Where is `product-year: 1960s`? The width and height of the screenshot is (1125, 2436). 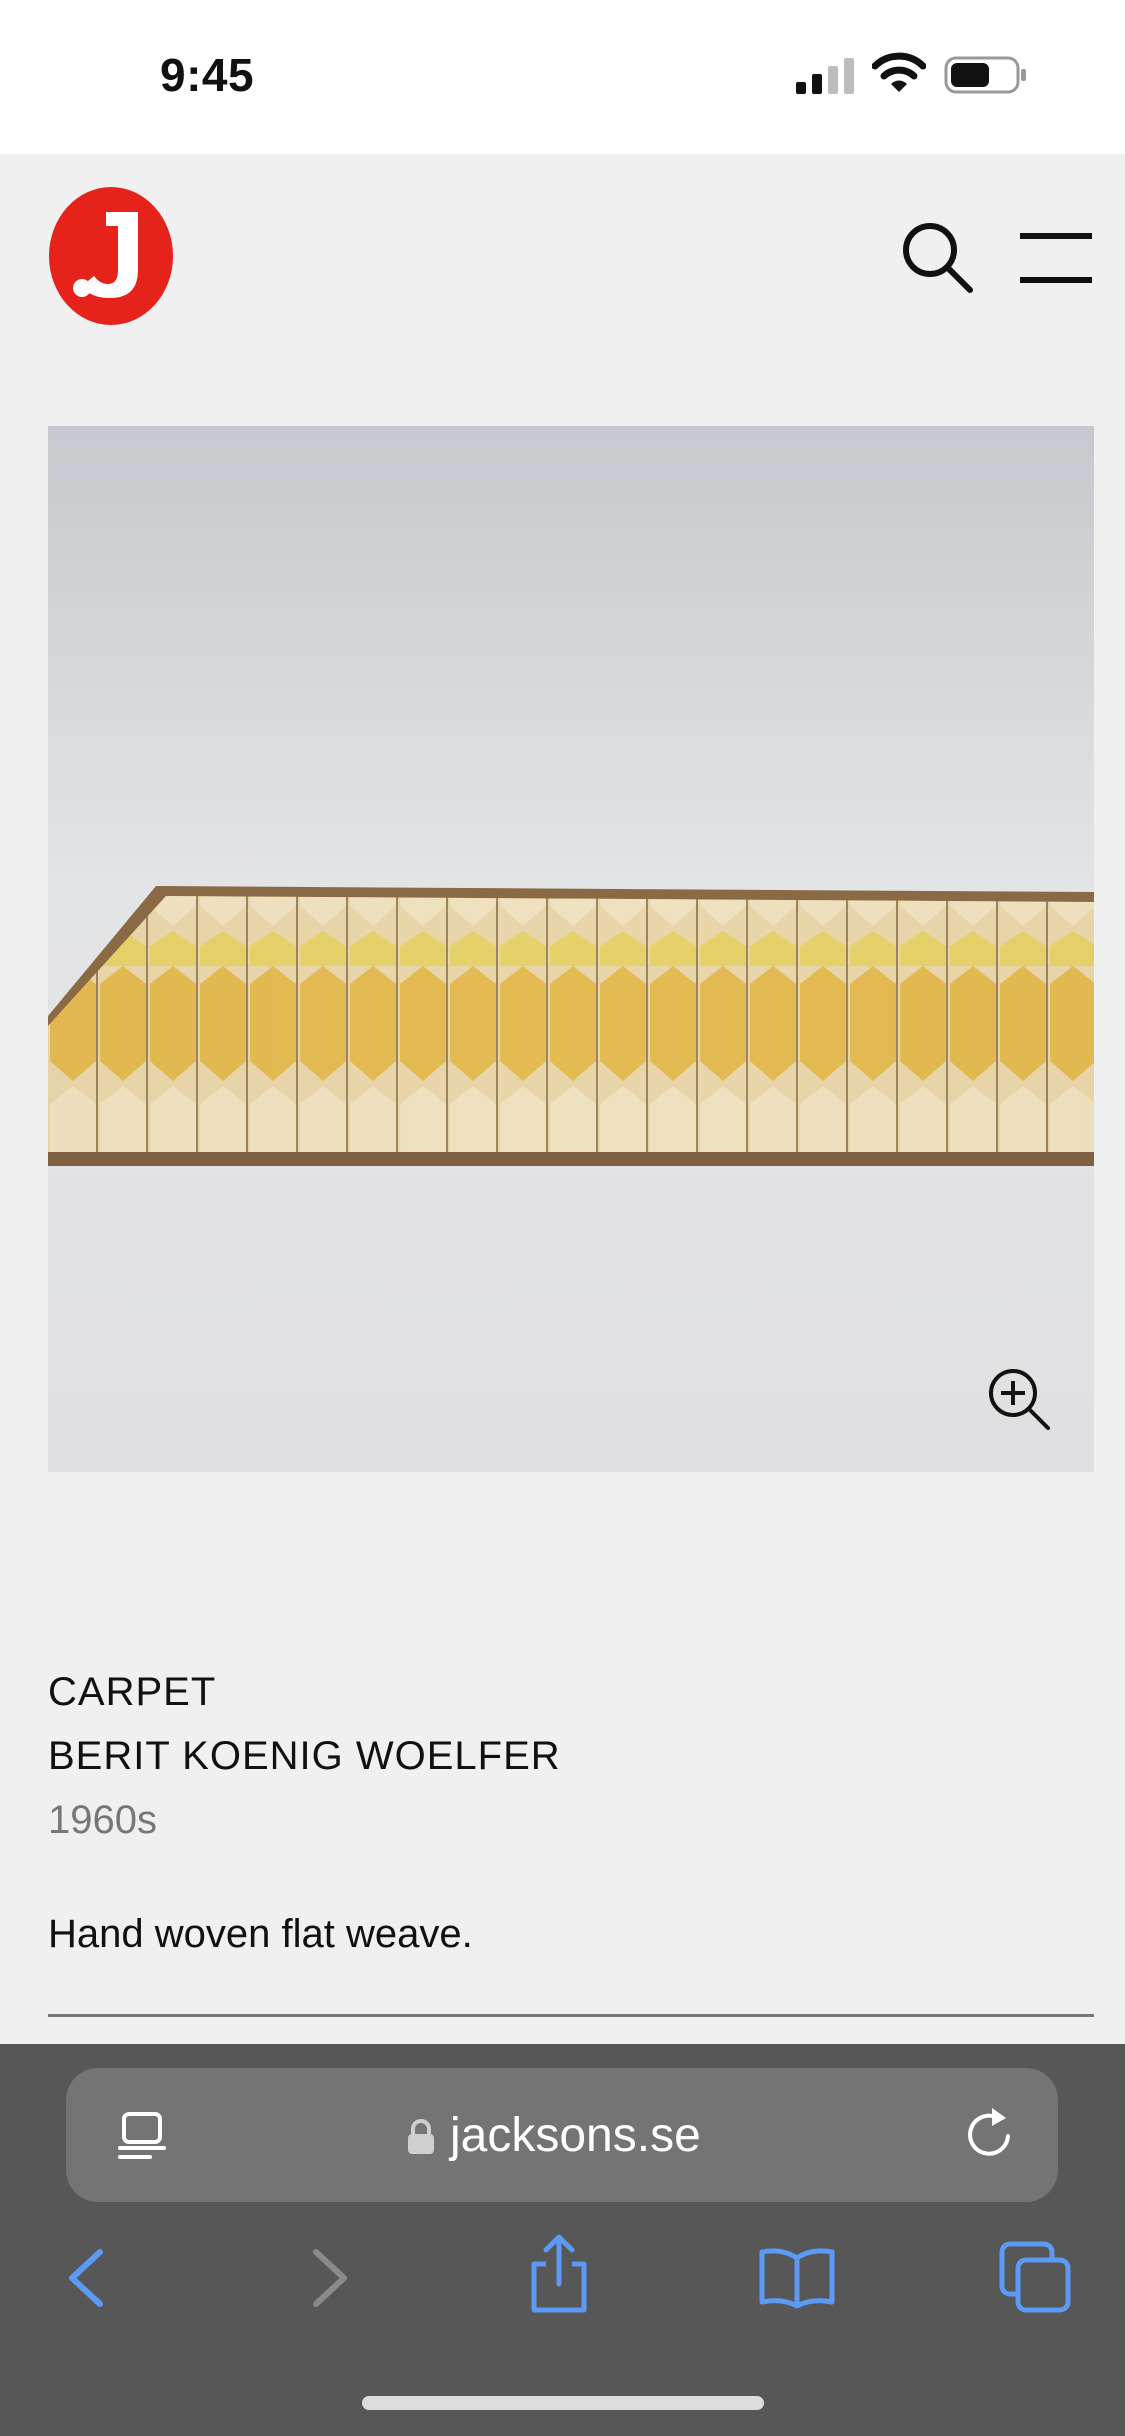 product-year: 1960s is located at coordinates (102, 1820).